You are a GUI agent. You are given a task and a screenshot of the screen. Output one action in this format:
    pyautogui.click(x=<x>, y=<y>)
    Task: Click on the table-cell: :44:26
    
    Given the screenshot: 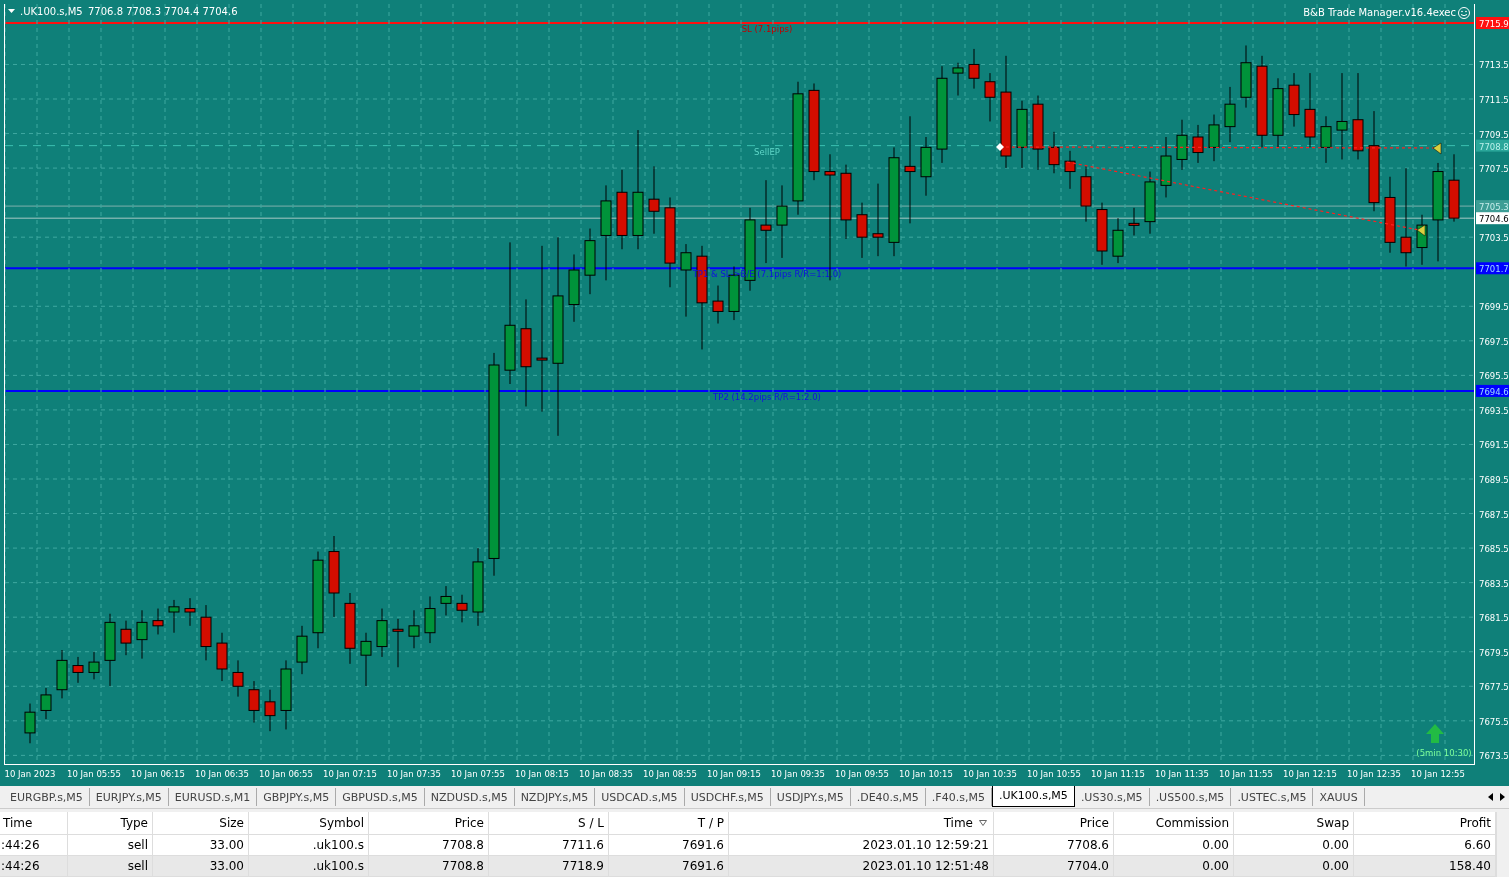 What is the action you would take?
    pyautogui.click(x=34, y=845)
    